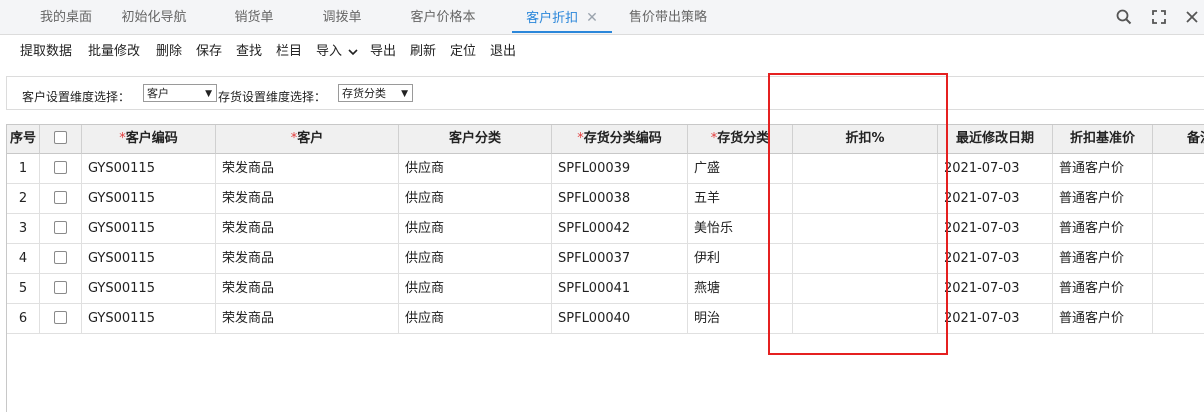 The image size is (1204, 412). What do you see at coordinates (740, 319) in the screenshot?
I see `cell-stock-category: 明治` at bounding box center [740, 319].